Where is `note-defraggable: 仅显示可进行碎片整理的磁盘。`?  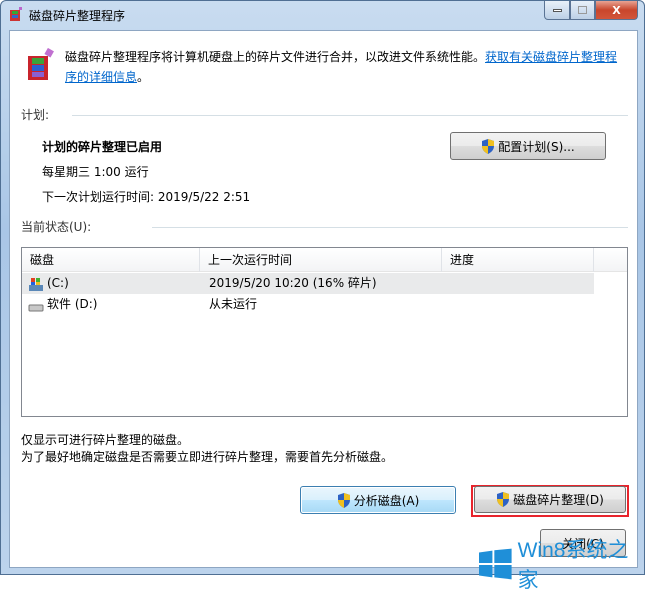 note-defraggable: 仅显示可进行碎片整理的磁盘。 is located at coordinates (105, 440).